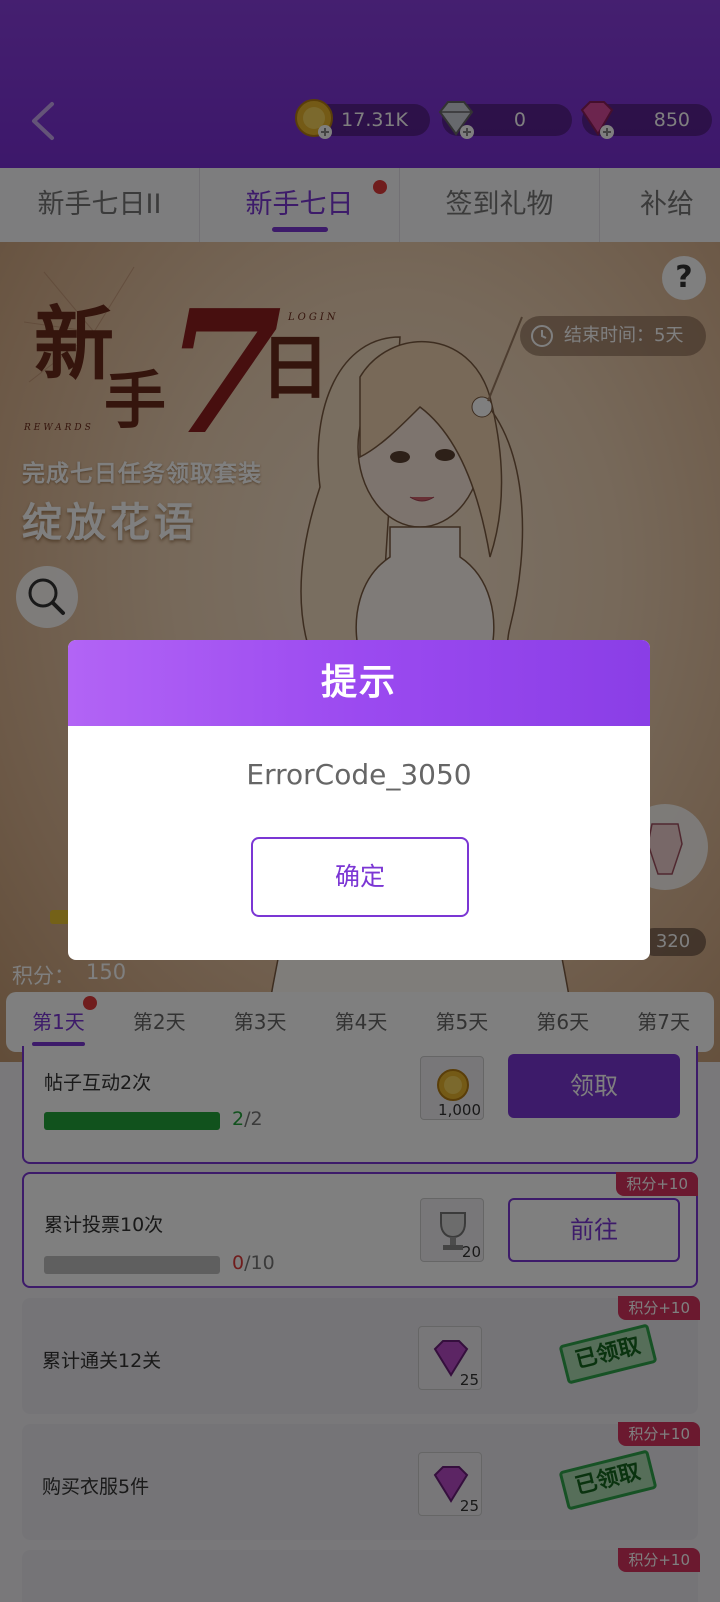 The height and width of the screenshot is (1602, 720). I want to click on confirm-button: 确定, so click(360, 877).